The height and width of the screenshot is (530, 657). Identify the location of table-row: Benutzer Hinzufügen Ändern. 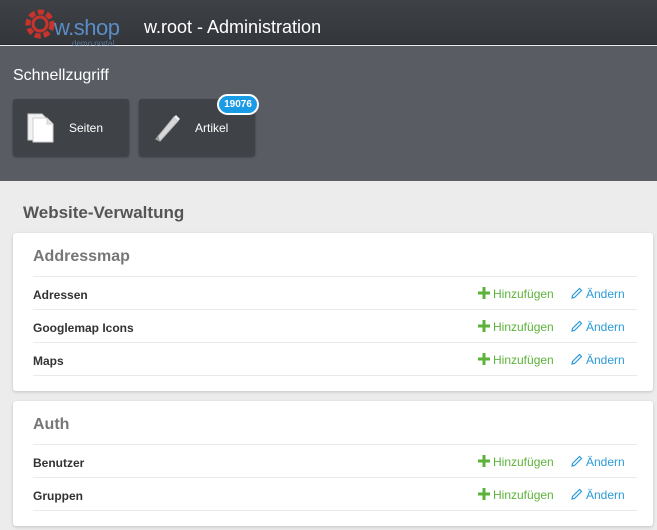
(335, 460).